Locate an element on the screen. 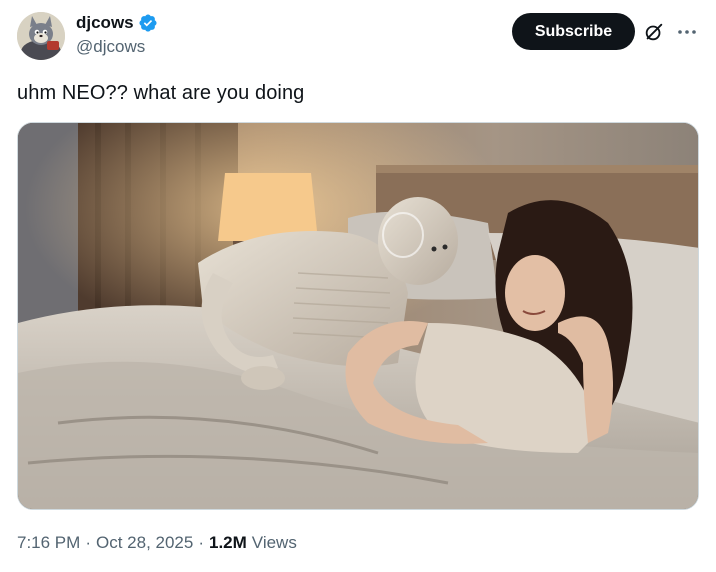 Image resolution: width=716 pixels, height=572 pixels. tweet-meta: 7:16 PM · Oct 28, 2025 · 1.2M Views is located at coordinates (157, 543).